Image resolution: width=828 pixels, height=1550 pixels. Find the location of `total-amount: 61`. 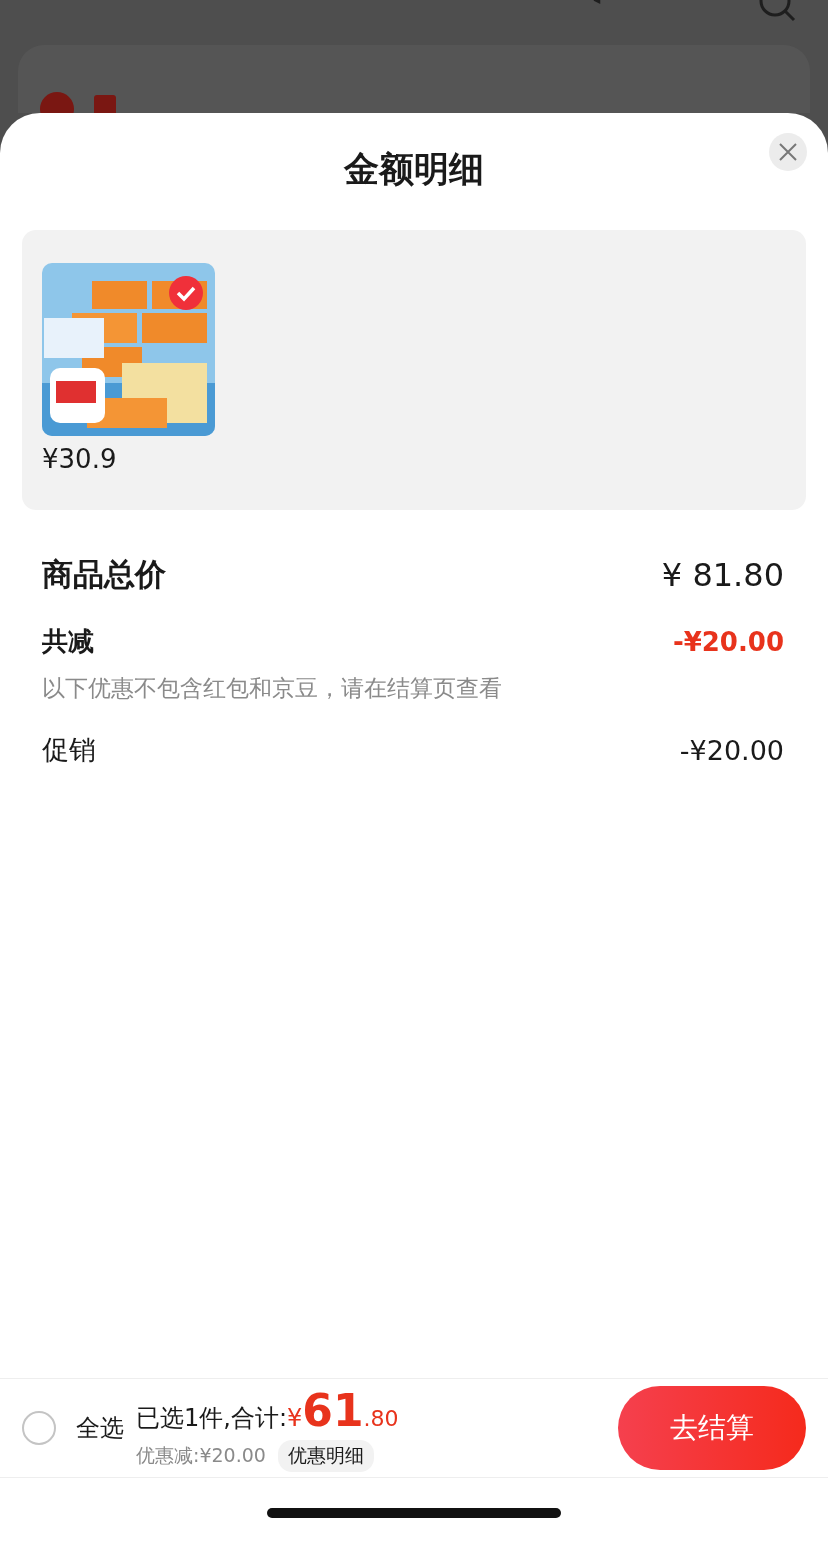

total-amount: 61 is located at coordinates (333, 1410).